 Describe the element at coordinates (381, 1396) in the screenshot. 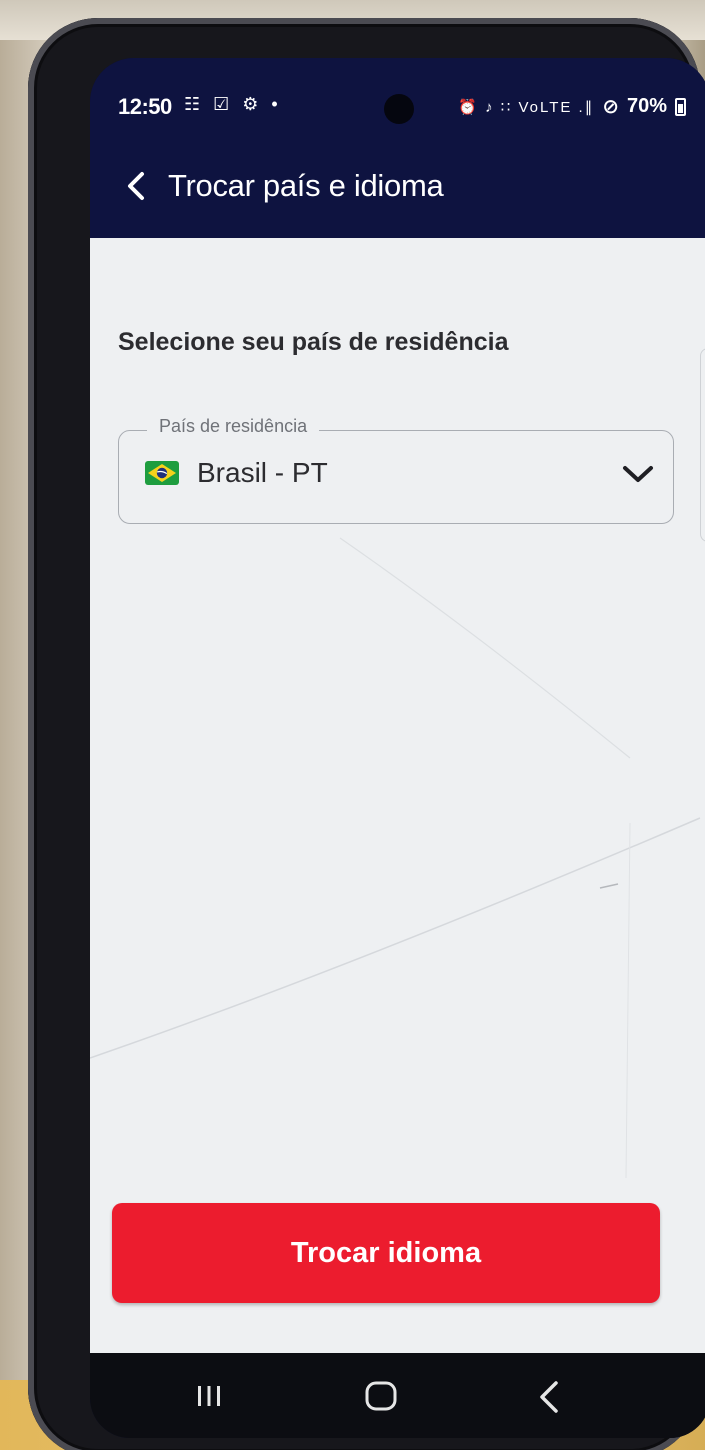

I see `home-icon` at that location.